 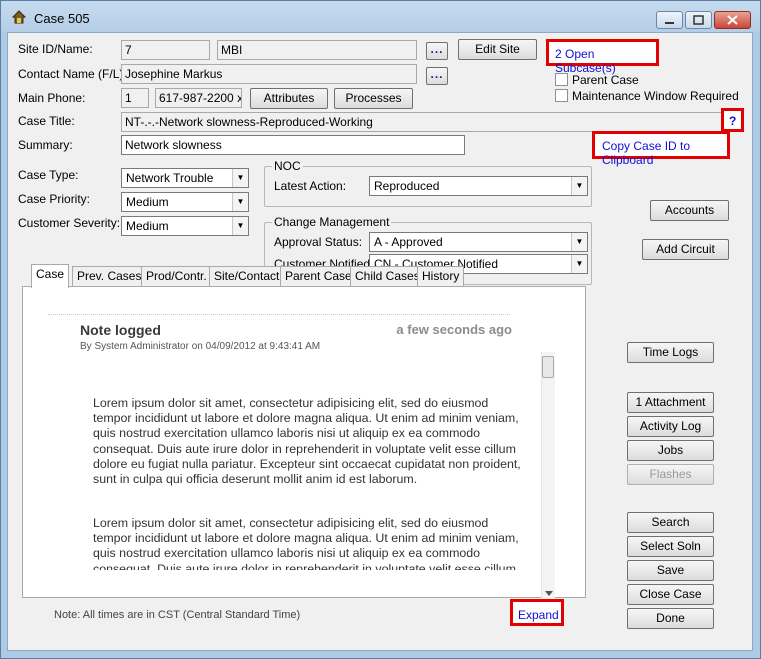 I want to click on customer-severity-label: Customer Severity:, so click(x=69, y=223).